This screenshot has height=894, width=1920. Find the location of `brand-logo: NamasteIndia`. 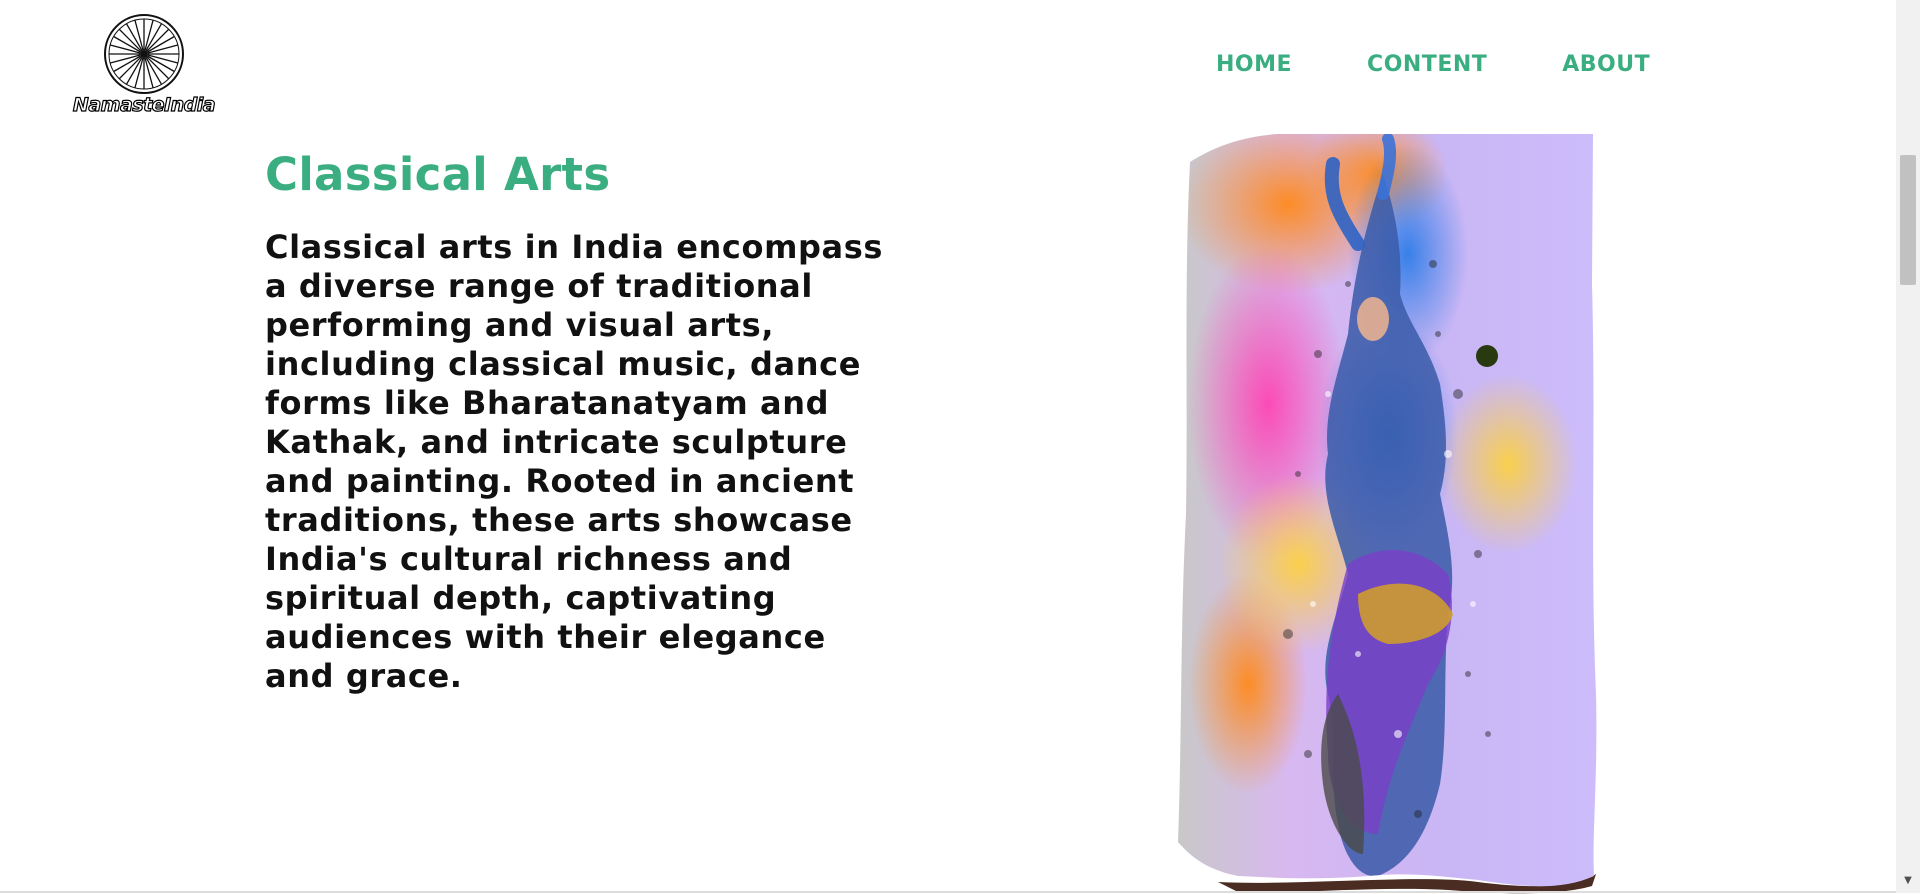

brand-logo: NamasteIndia is located at coordinates (144, 65).